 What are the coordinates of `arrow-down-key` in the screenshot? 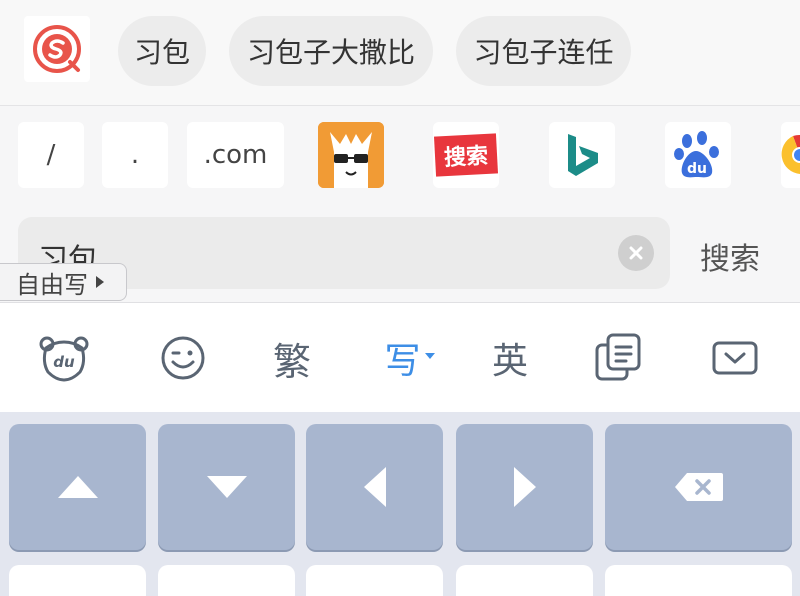 It's located at (226, 487).